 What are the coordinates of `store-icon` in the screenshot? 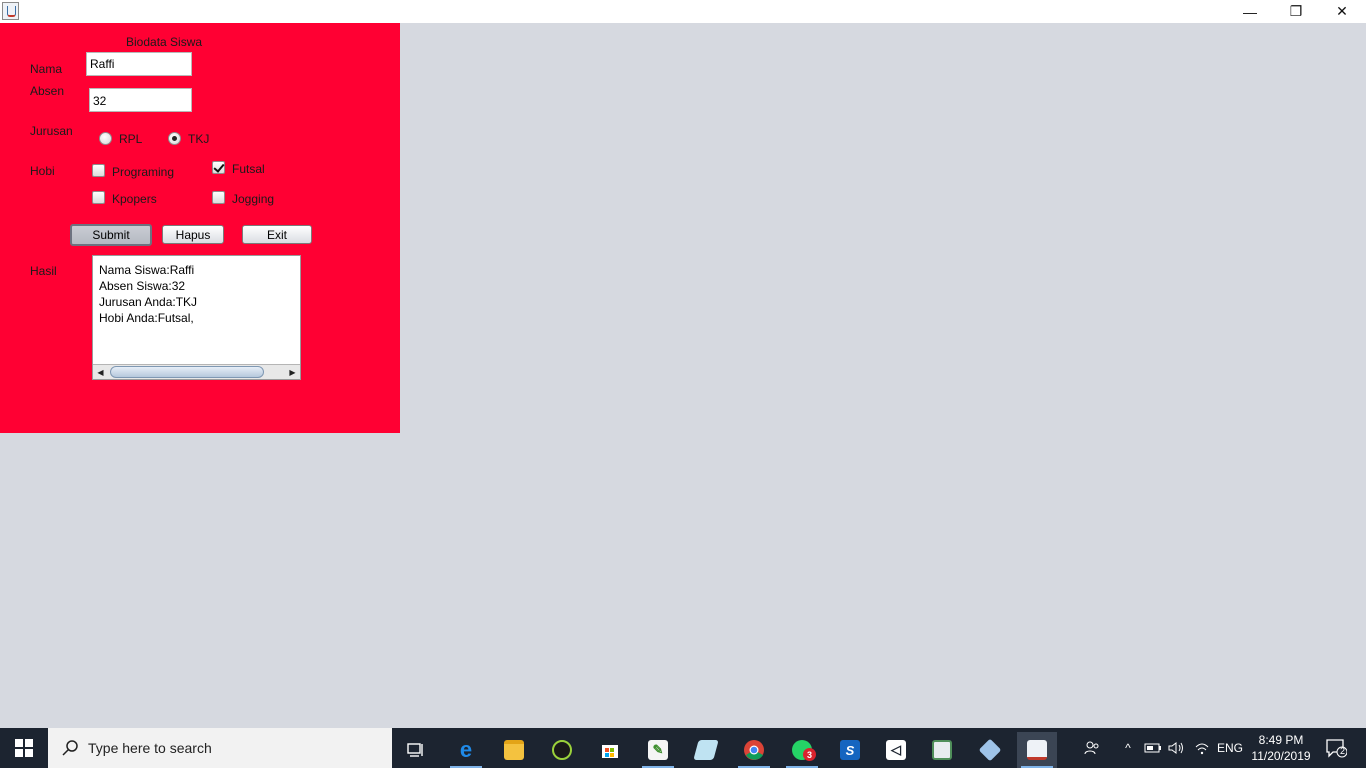 It's located at (610, 750).